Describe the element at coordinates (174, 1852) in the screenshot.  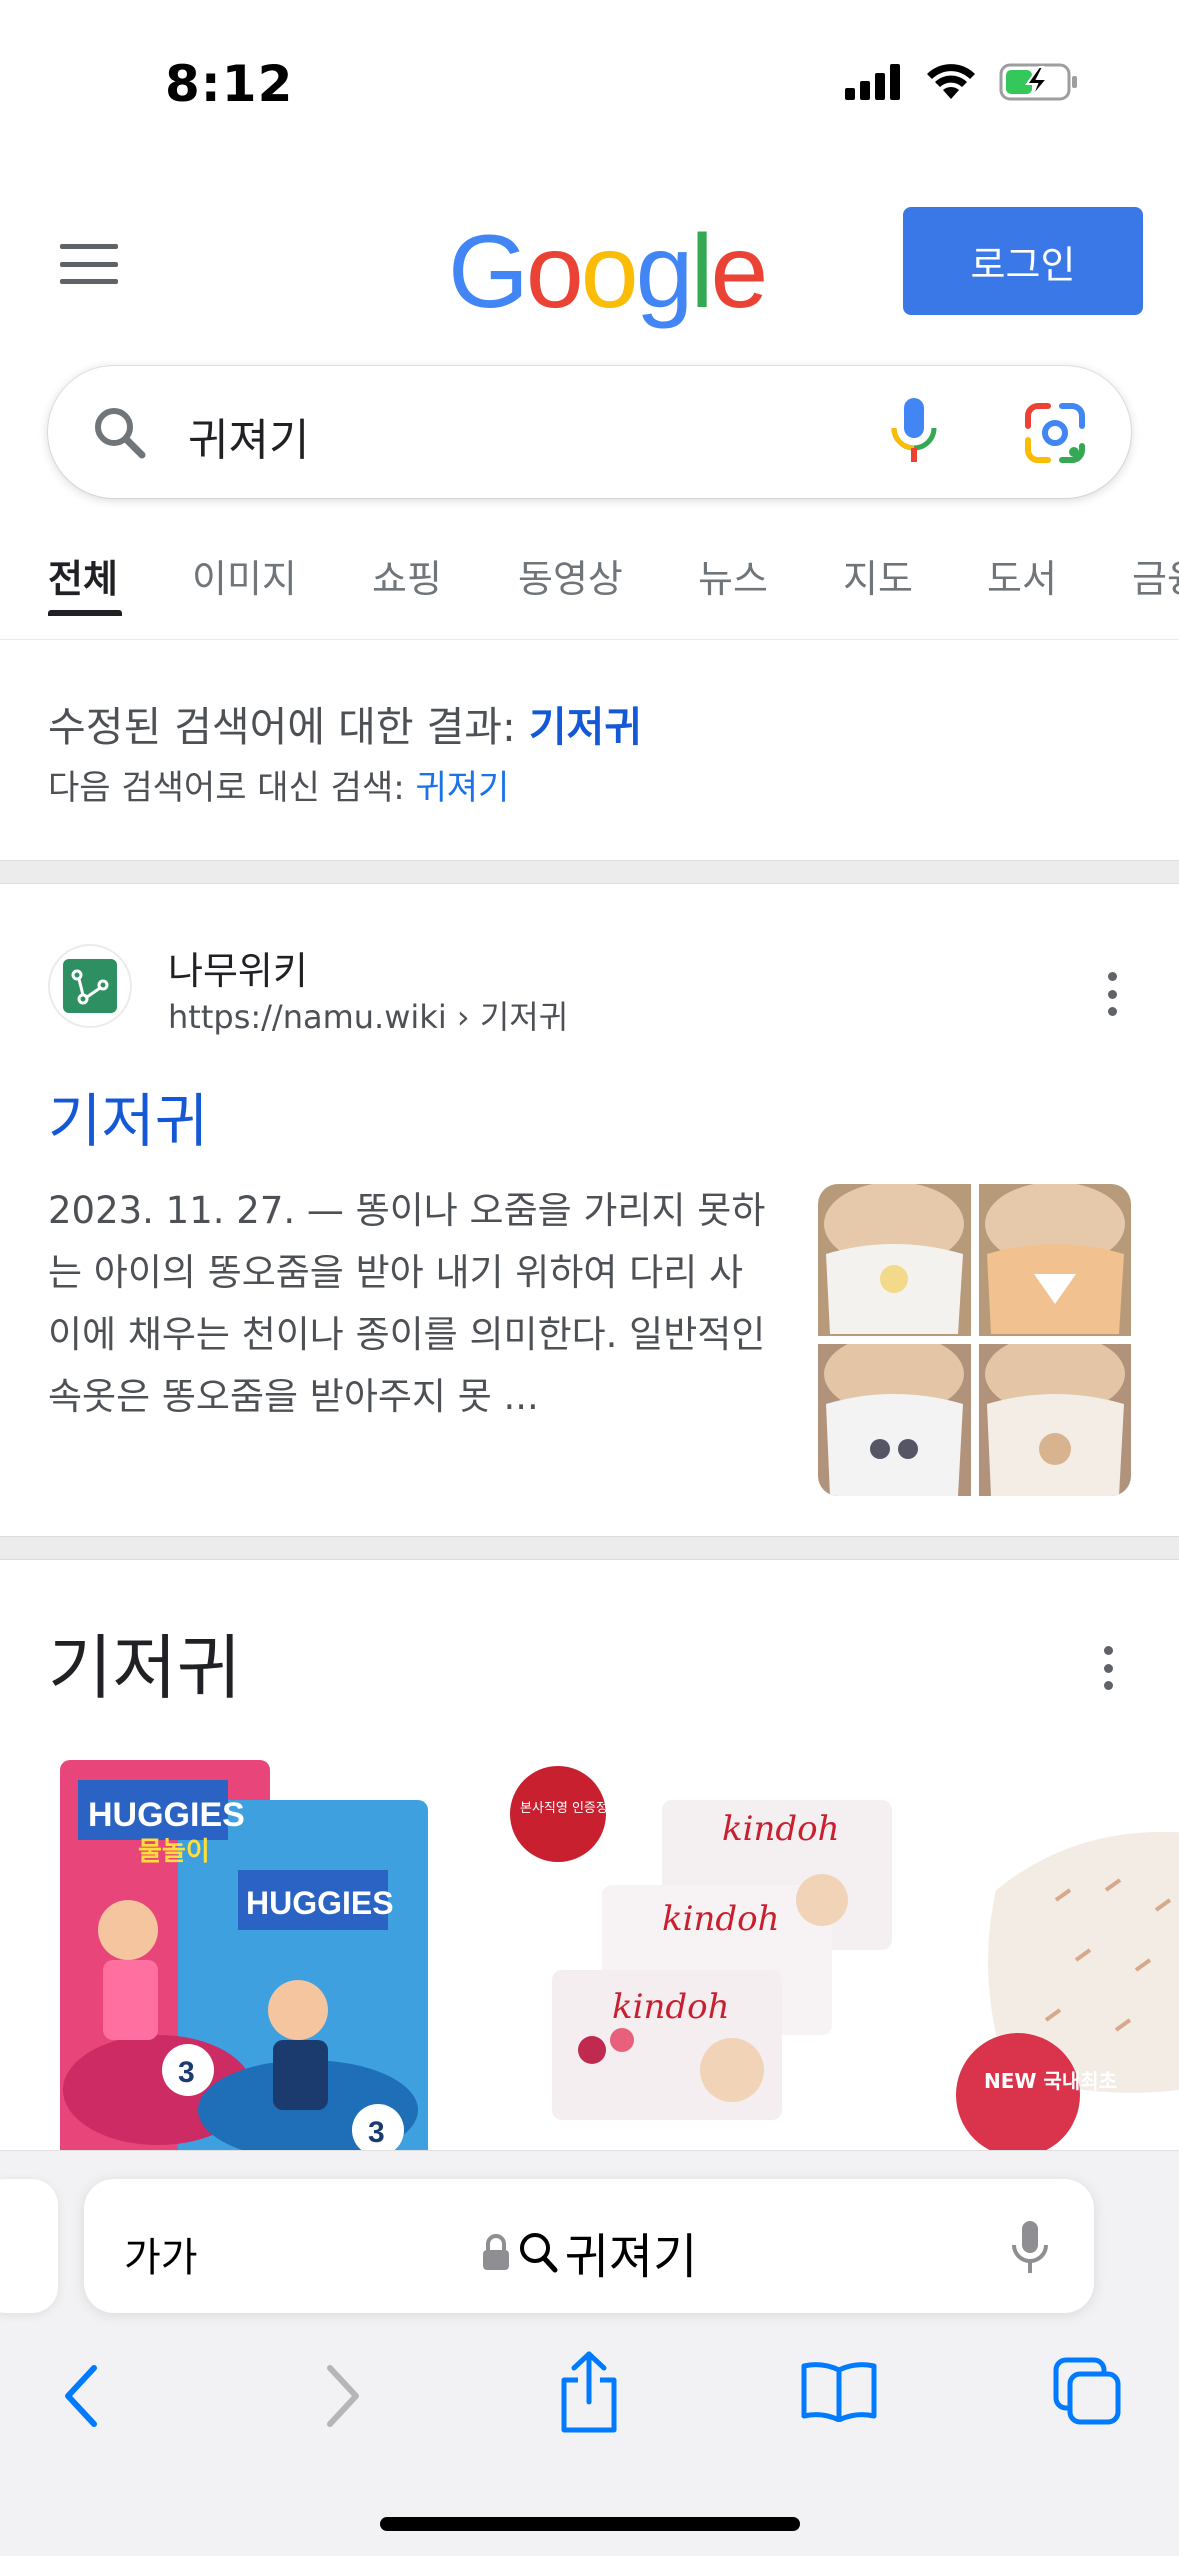
I see `product-subtitle: 물놀이` at that location.